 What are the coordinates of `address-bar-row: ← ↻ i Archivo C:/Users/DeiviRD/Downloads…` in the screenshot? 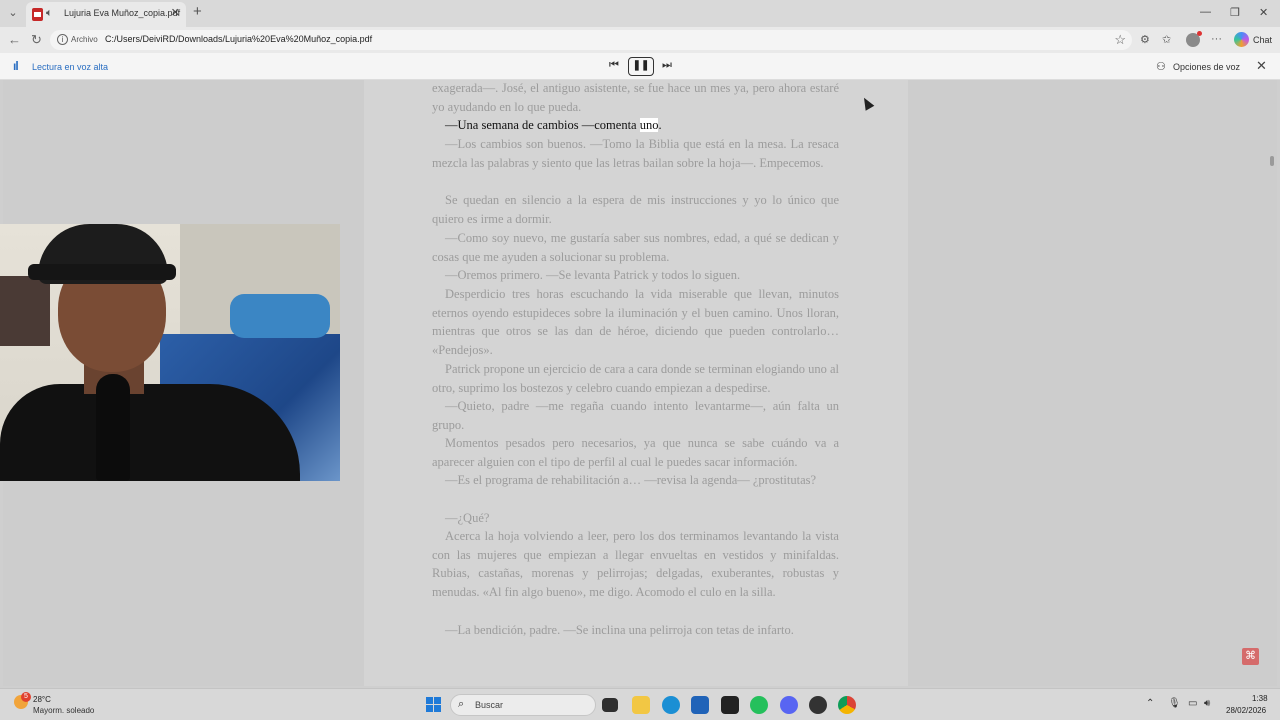 It's located at (640, 40).